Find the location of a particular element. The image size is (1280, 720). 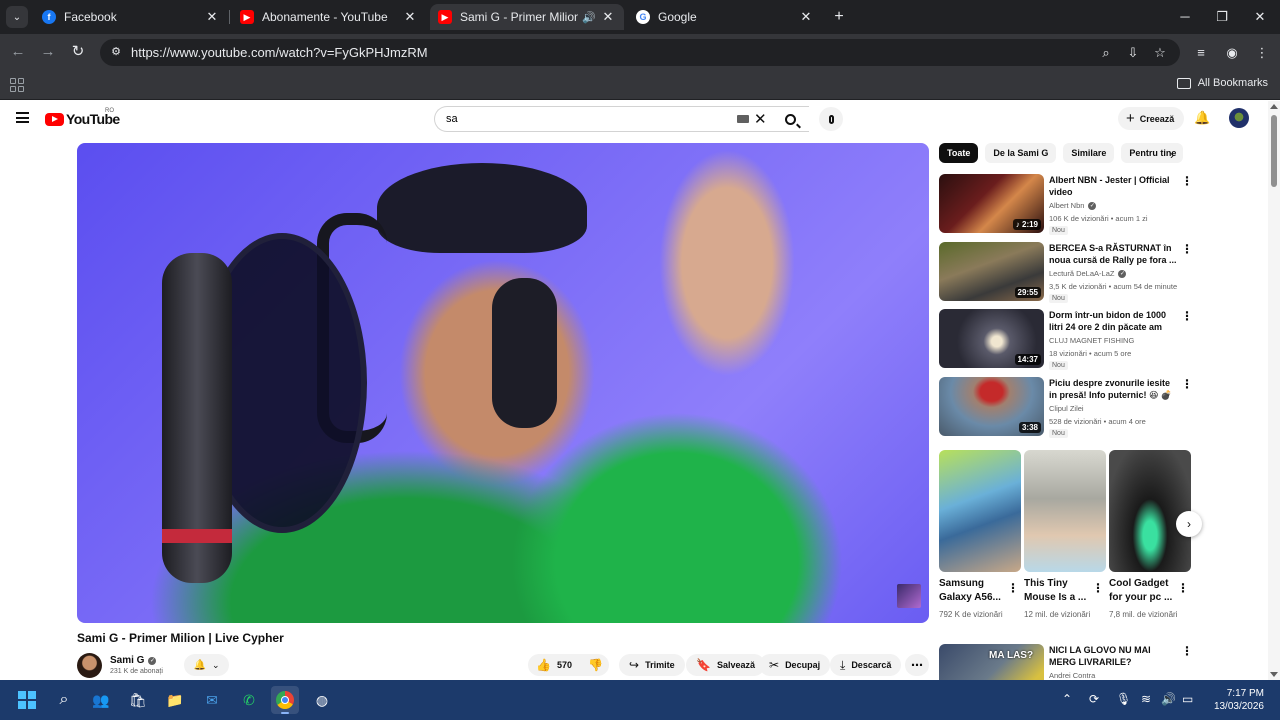

tab-google: G Google ✕ is located at coordinates (725, 17).